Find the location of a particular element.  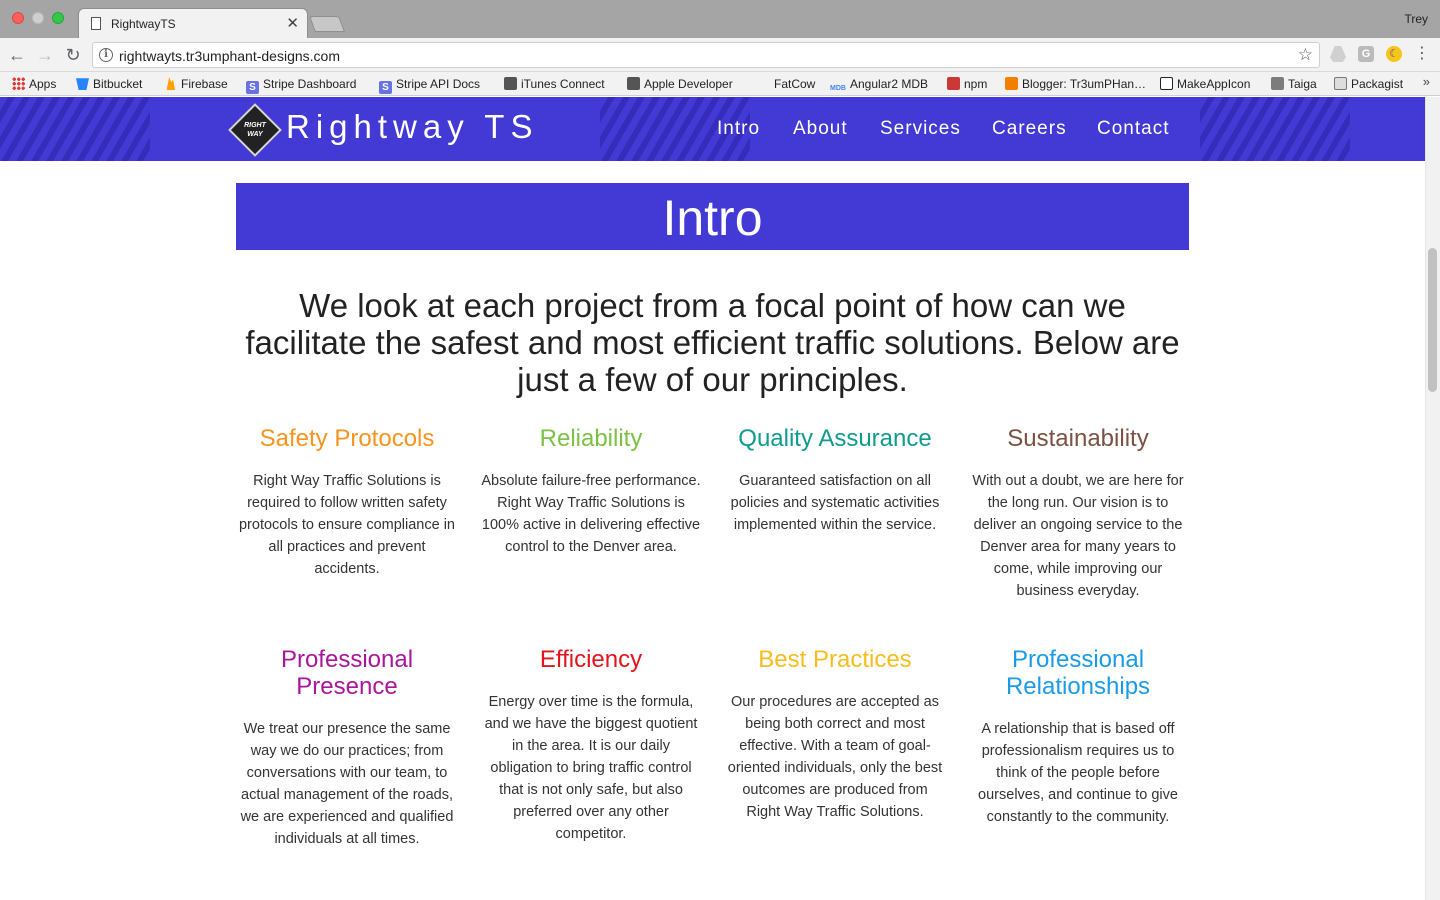

nav-link-careers: Careers is located at coordinates (1029, 129).